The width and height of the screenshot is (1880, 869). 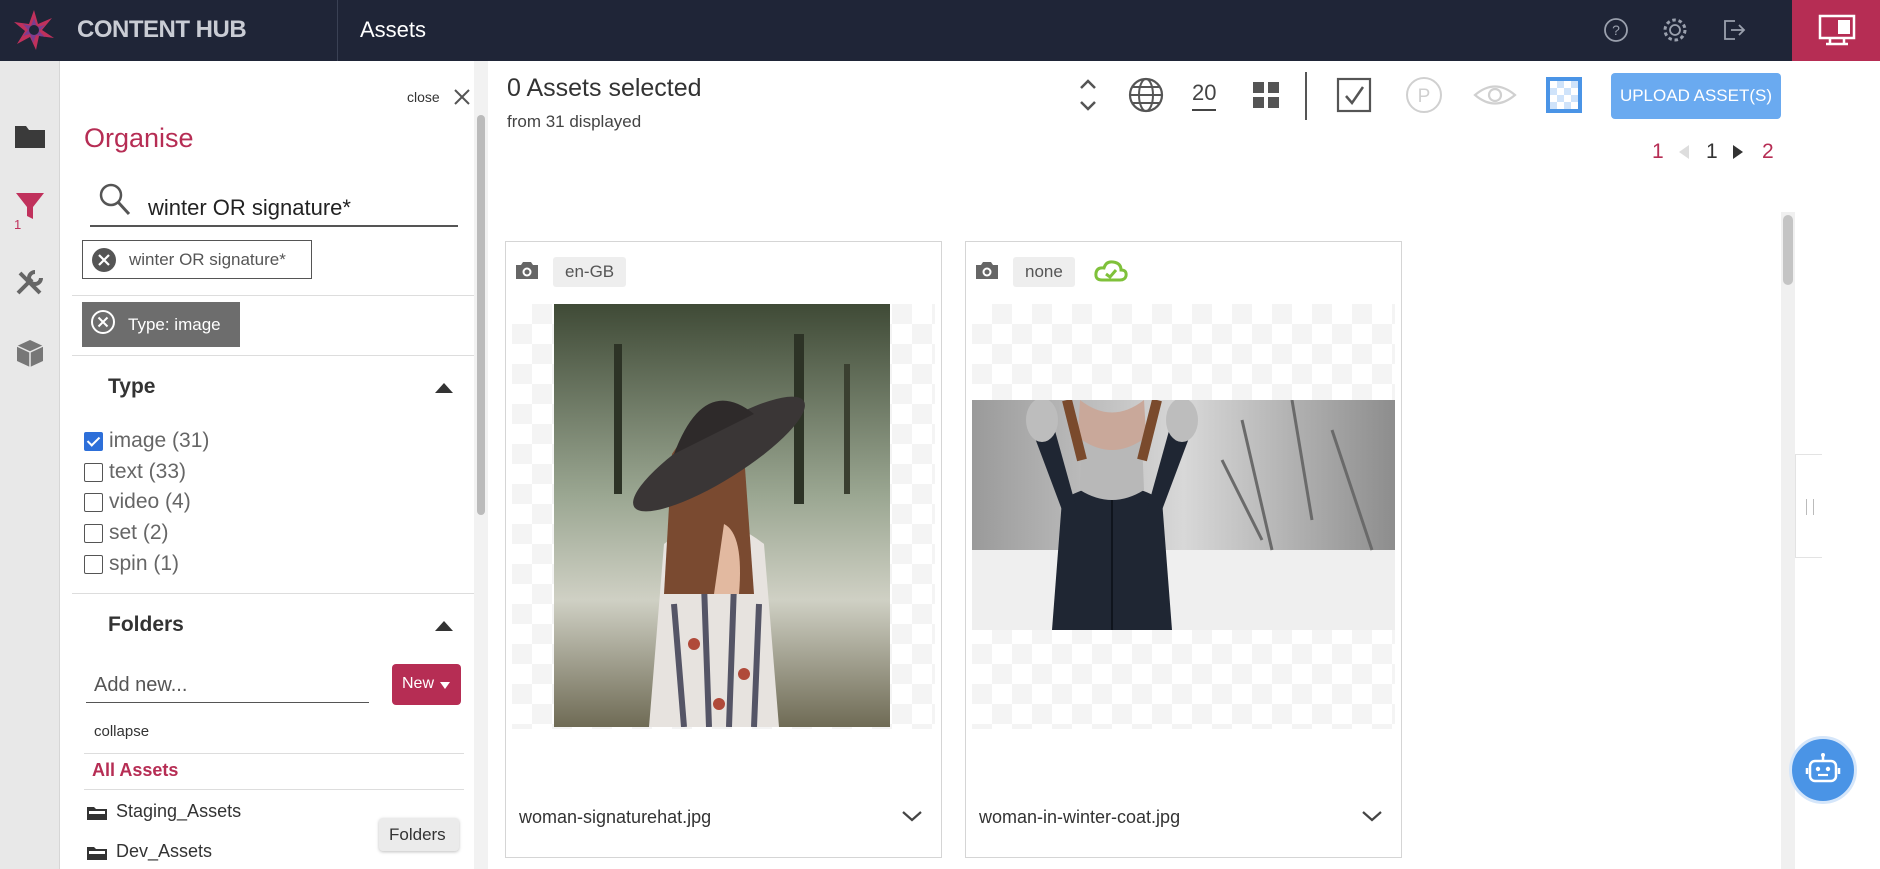 I want to click on chatbot-button, so click(x=1823, y=770).